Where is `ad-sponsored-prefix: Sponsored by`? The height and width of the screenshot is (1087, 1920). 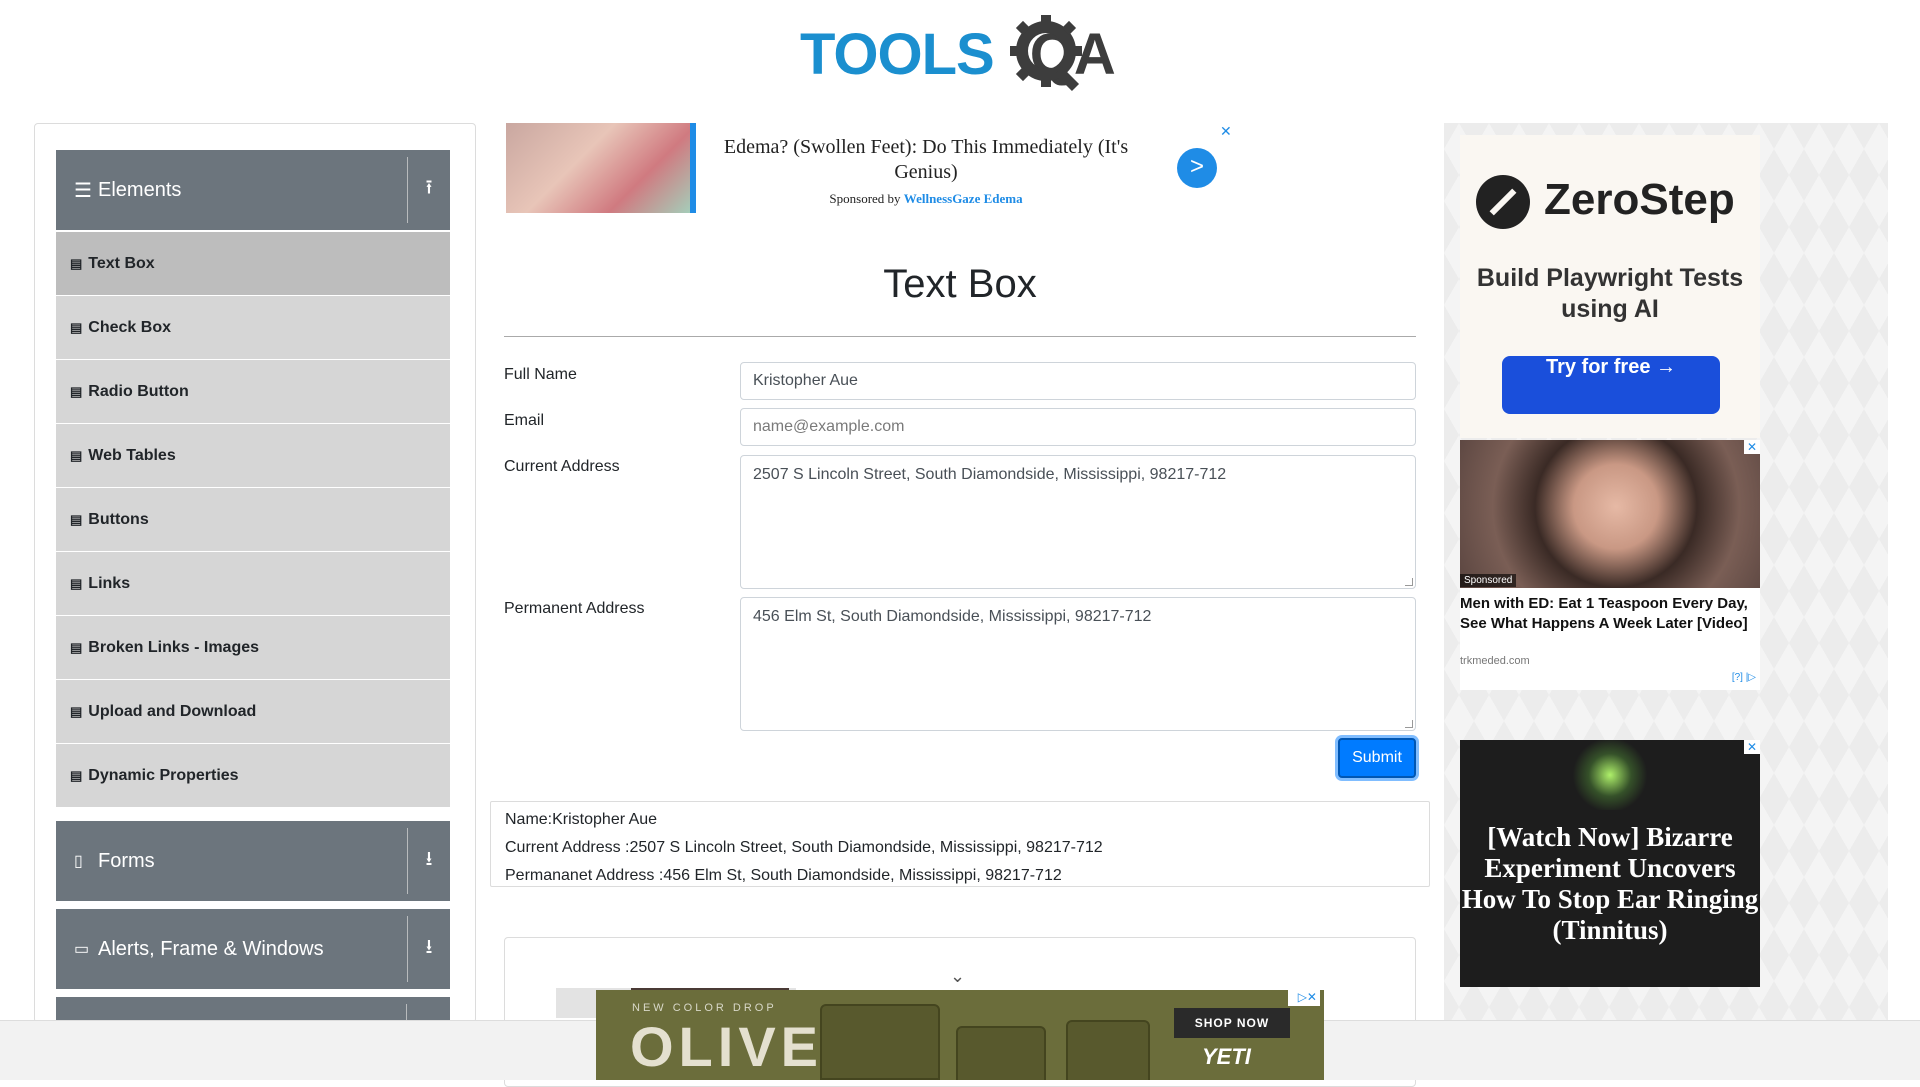
ad-sponsored-prefix: Sponsored by is located at coordinates (865, 198).